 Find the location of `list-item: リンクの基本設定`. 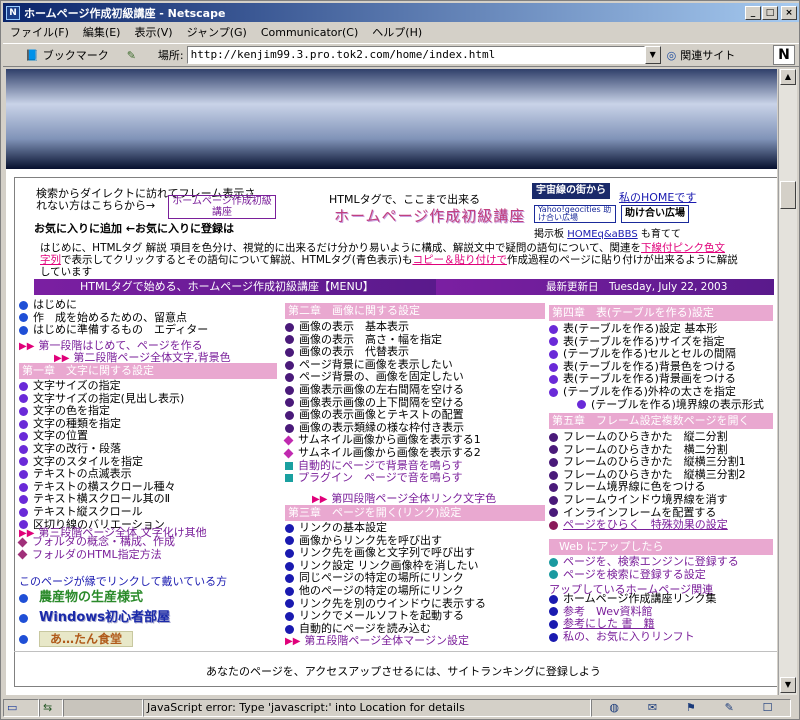

list-item: リンクの基本設定 is located at coordinates (385, 528).